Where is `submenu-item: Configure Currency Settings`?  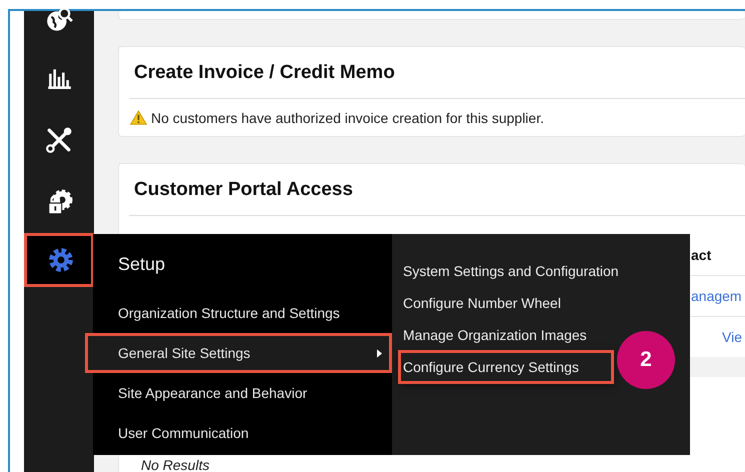 submenu-item: Configure Currency Settings is located at coordinates (506, 367).